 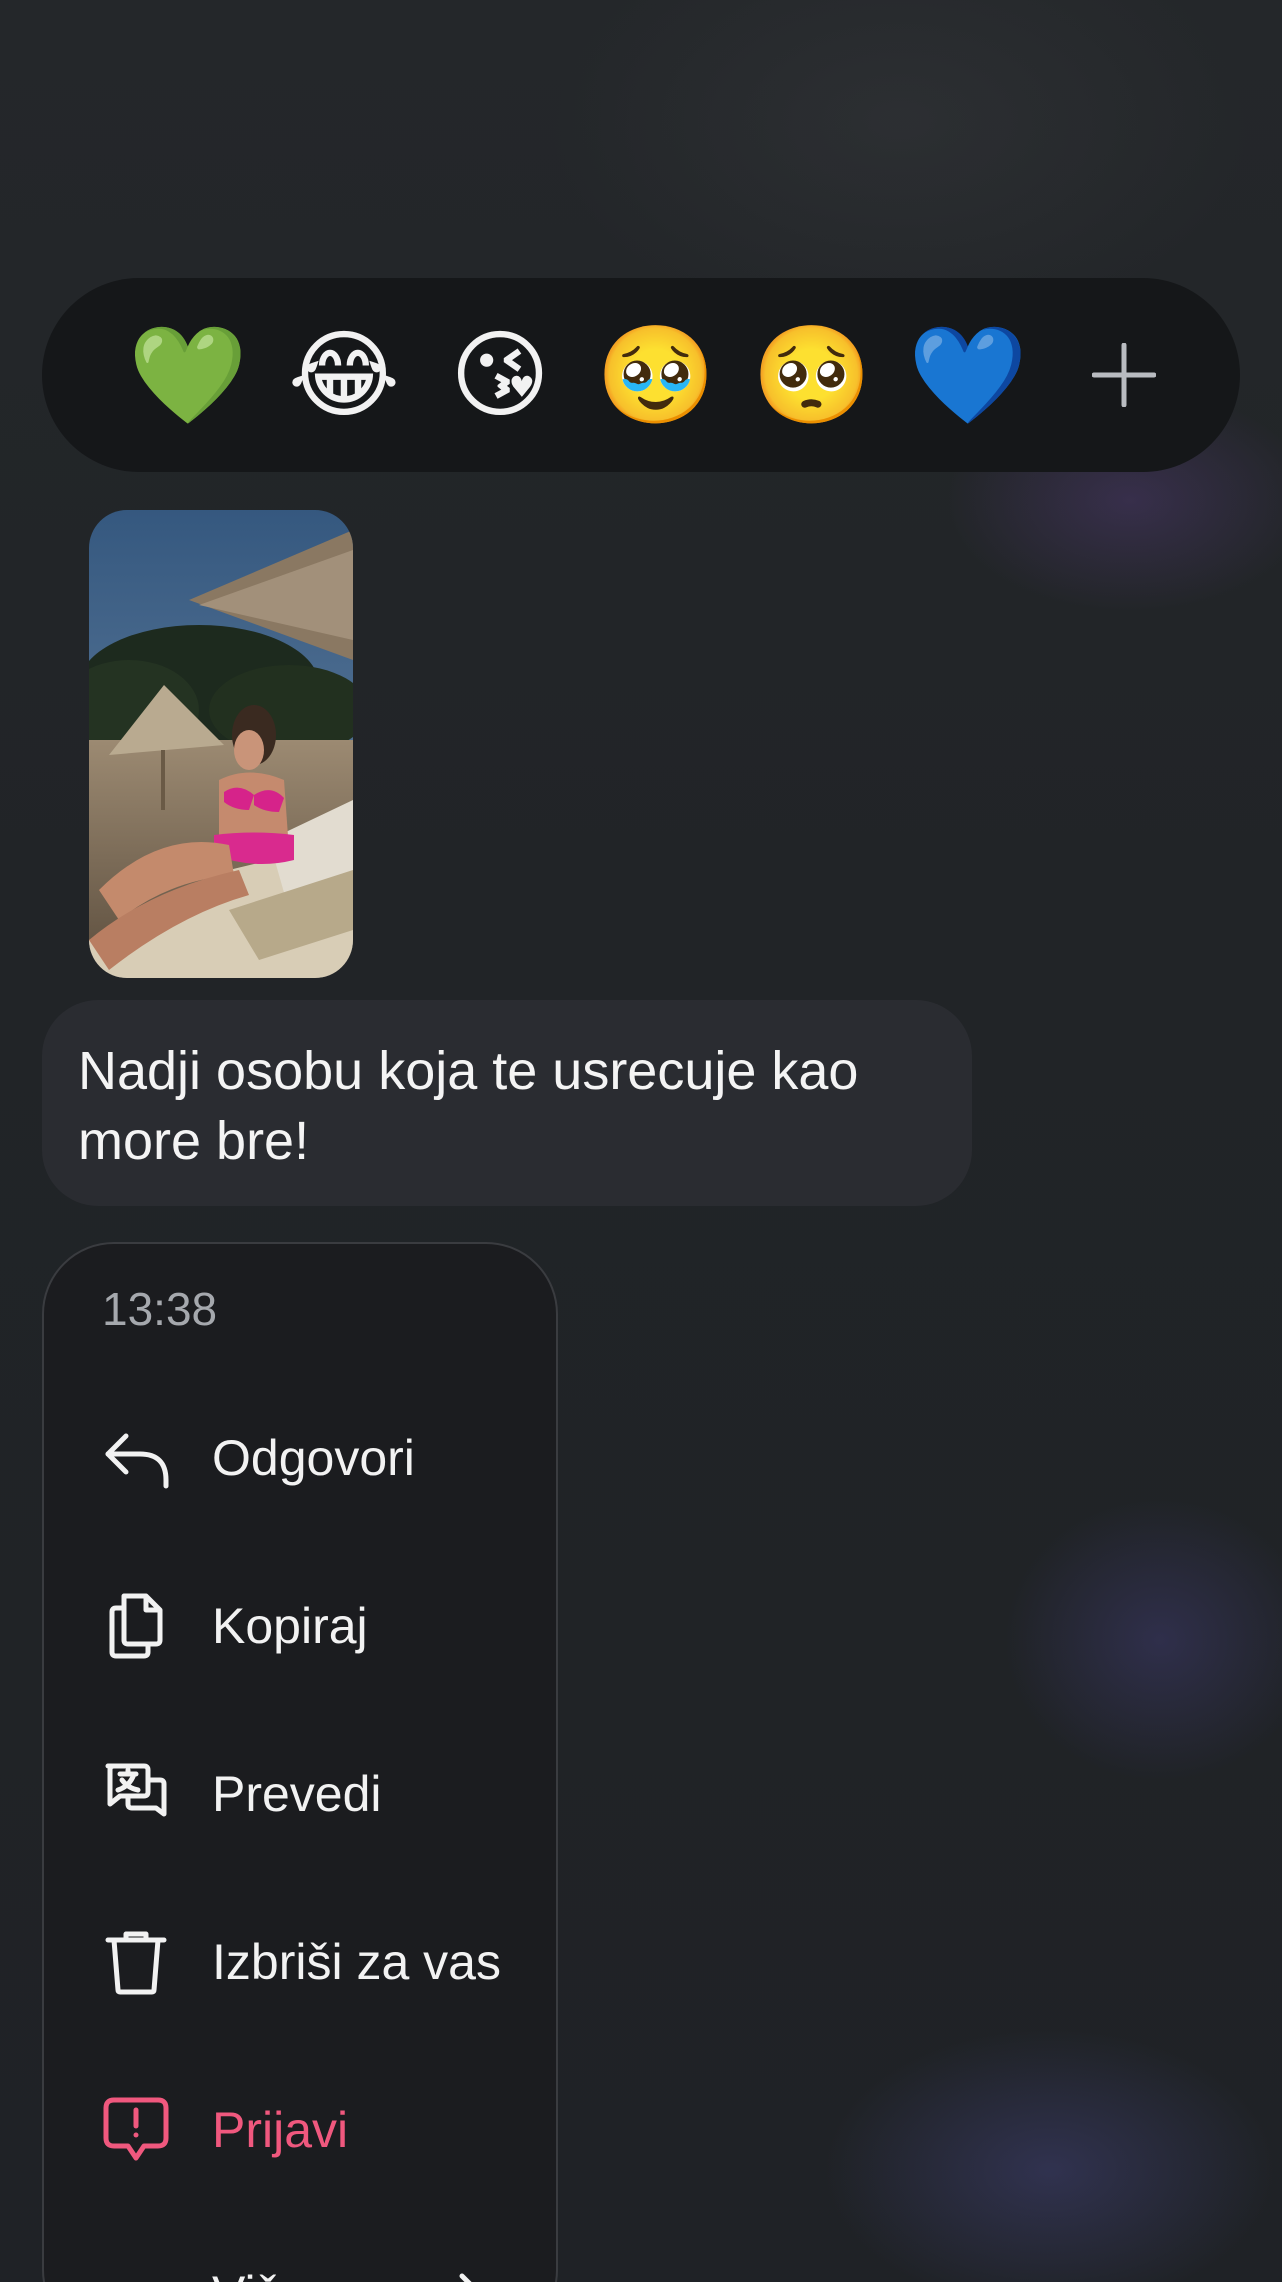 I want to click on reaction-blue-heart: 💙, so click(x=968, y=375).